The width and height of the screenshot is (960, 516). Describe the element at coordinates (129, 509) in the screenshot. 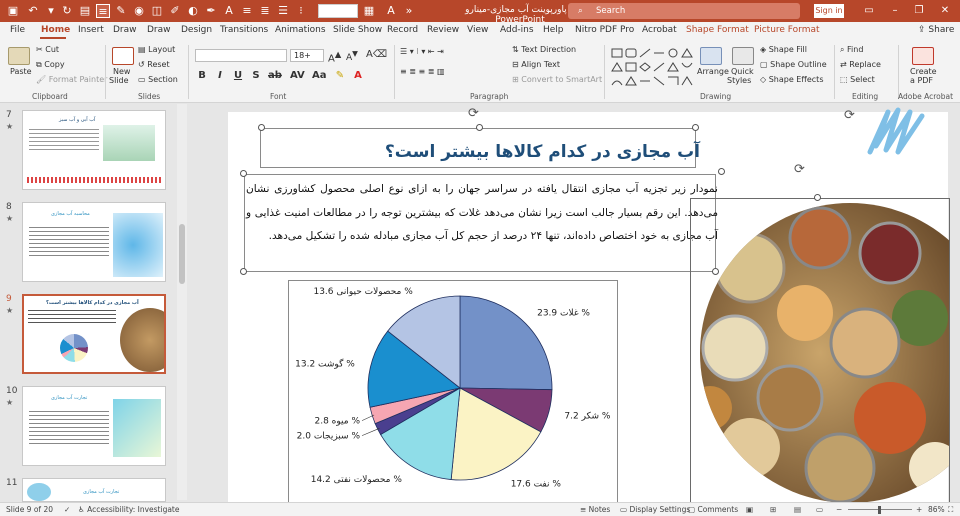

I see `accessibility-button: ♿ Accessibility: Investigate` at that location.